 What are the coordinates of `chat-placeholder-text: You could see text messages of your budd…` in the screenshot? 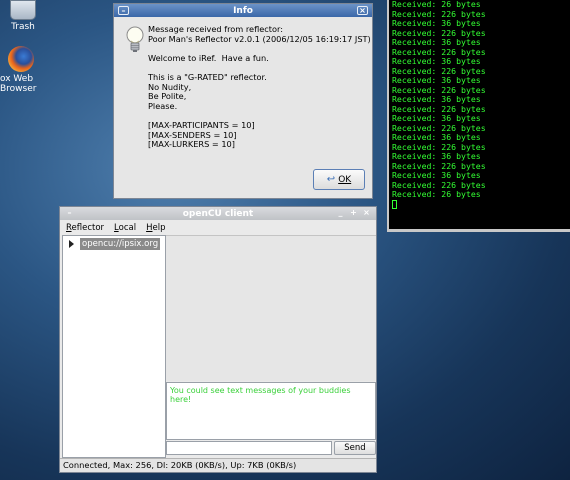 It's located at (260, 395).